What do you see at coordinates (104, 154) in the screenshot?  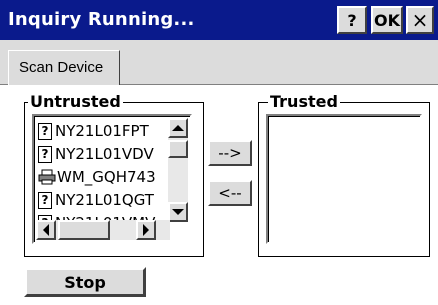 I see `device-name: NY21L01VDV` at bounding box center [104, 154].